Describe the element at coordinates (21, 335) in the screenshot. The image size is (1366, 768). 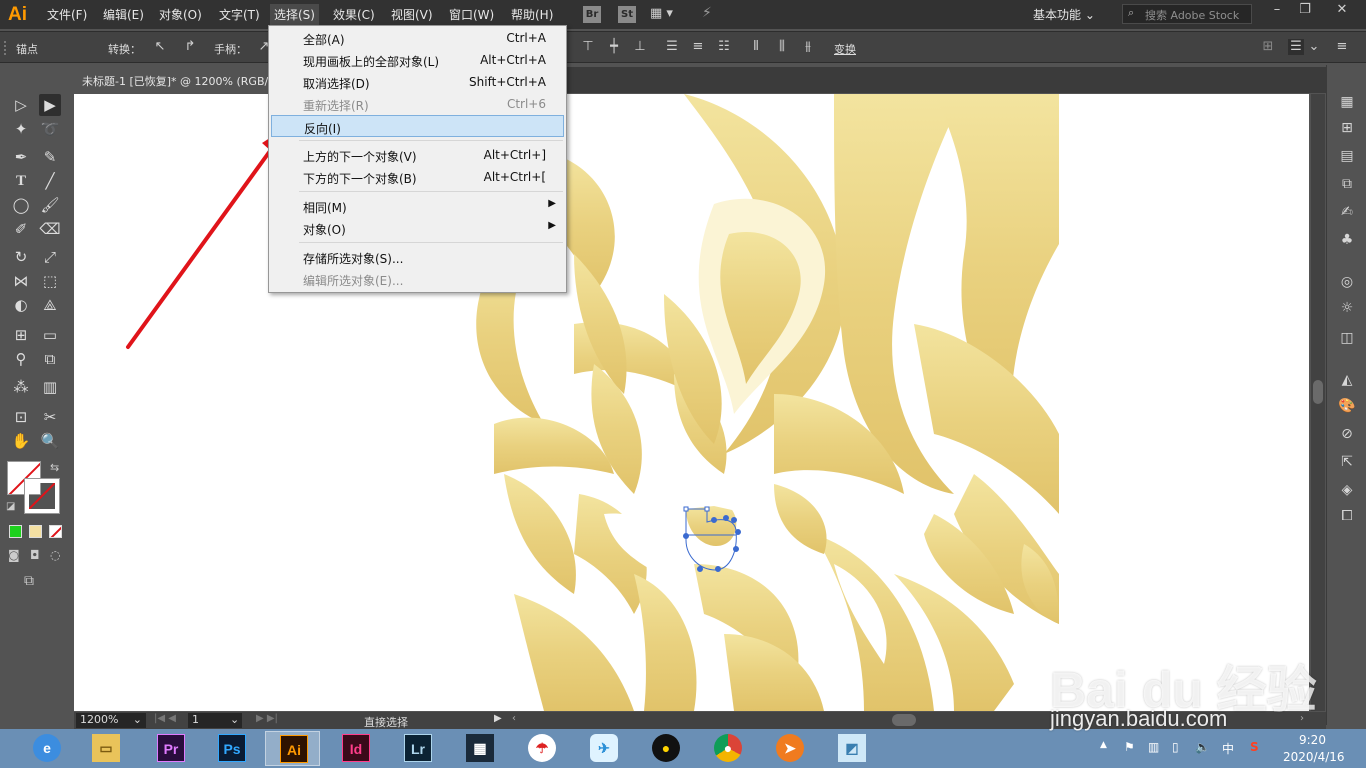
I see `mesh-tool-icon: ⊞` at that location.